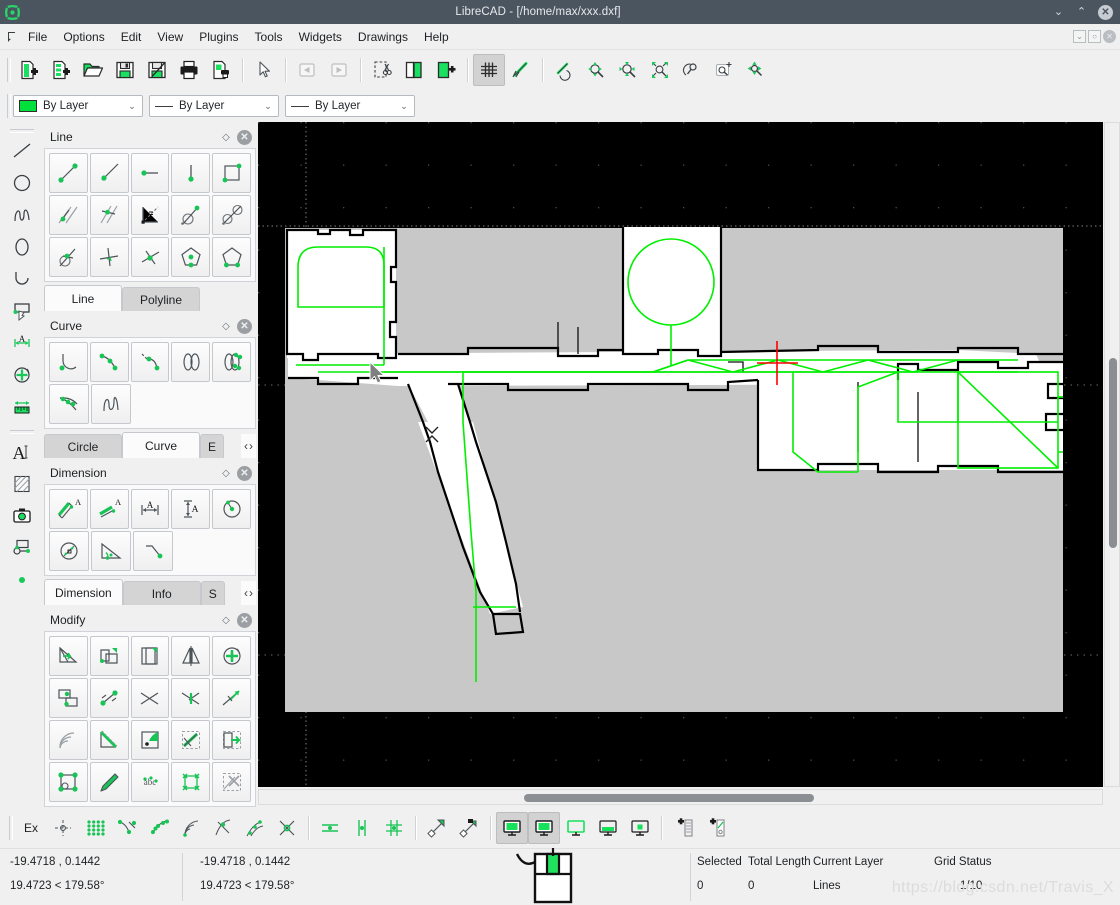  Describe the element at coordinates (191, 215) in the screenshot. I see `line-tangent-point-icon` at that location.